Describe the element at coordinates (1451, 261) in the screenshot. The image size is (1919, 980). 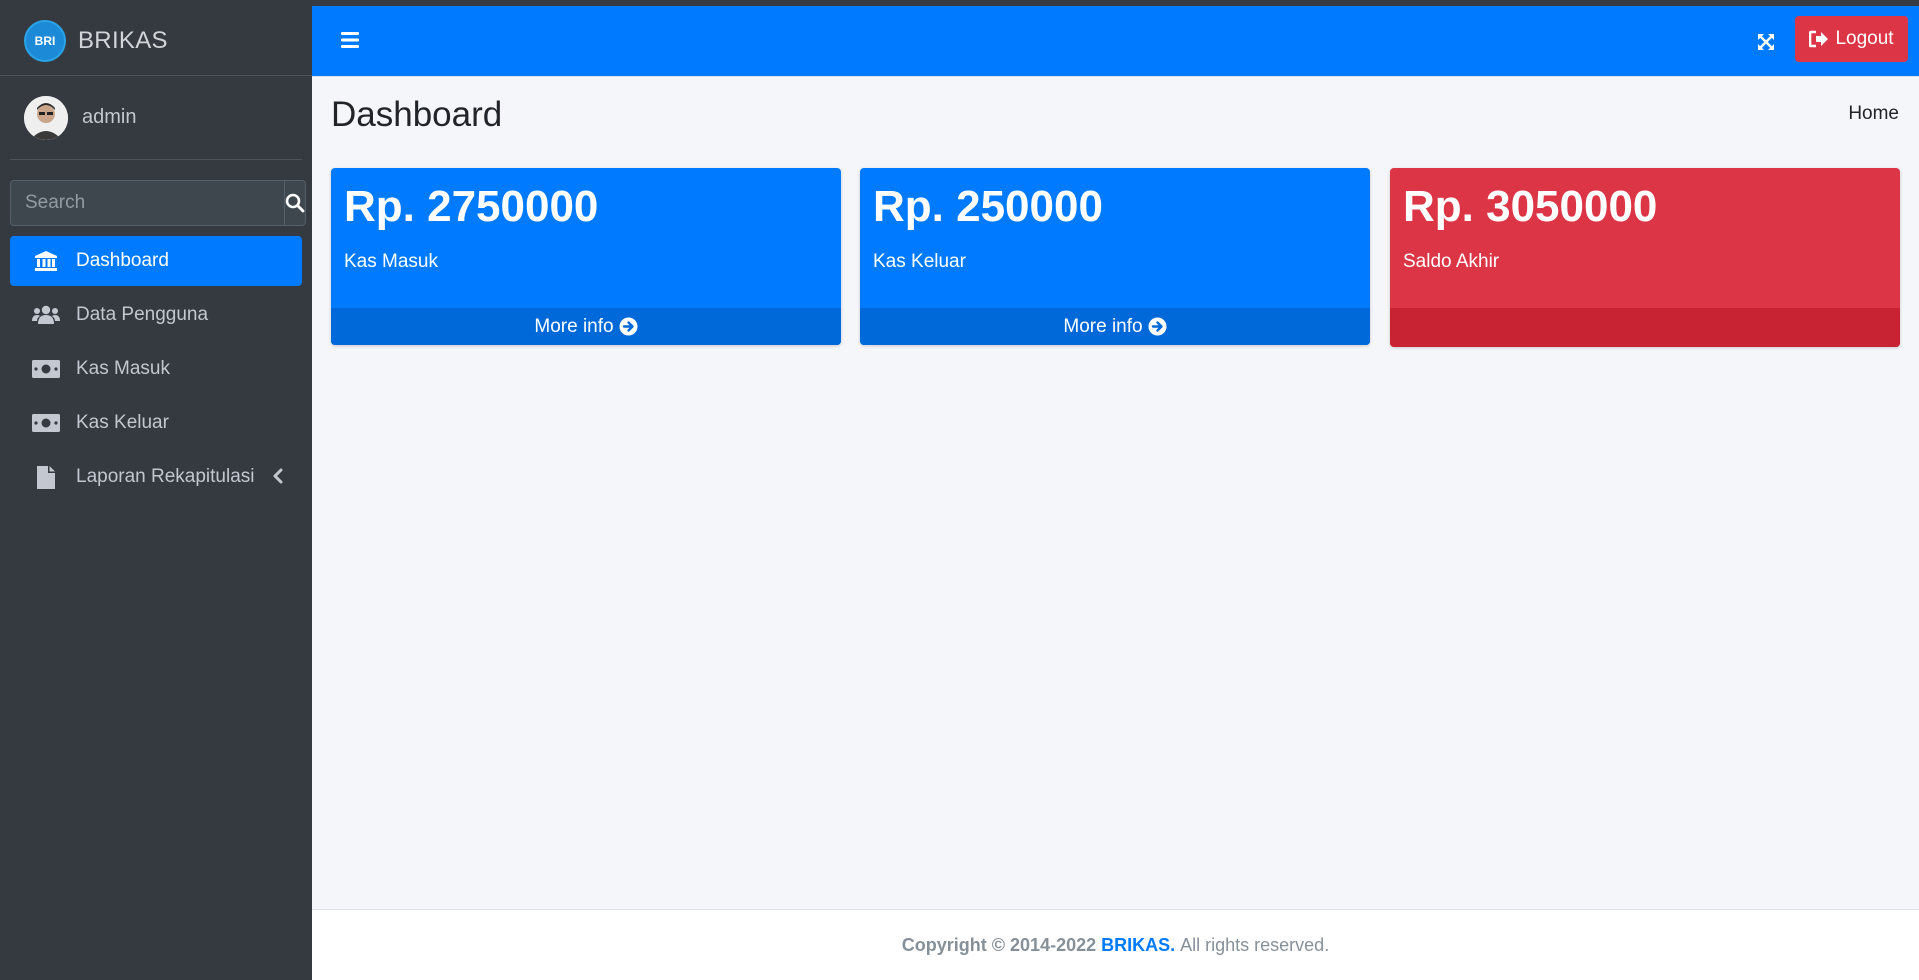
I see `card-label: Saldo Akhir` at that location.